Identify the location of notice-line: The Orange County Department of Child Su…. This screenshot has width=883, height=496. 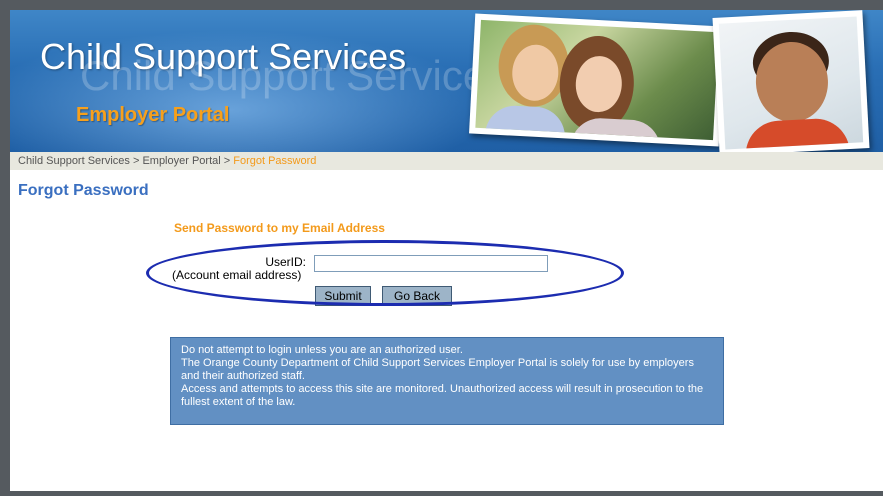
(437, 369).